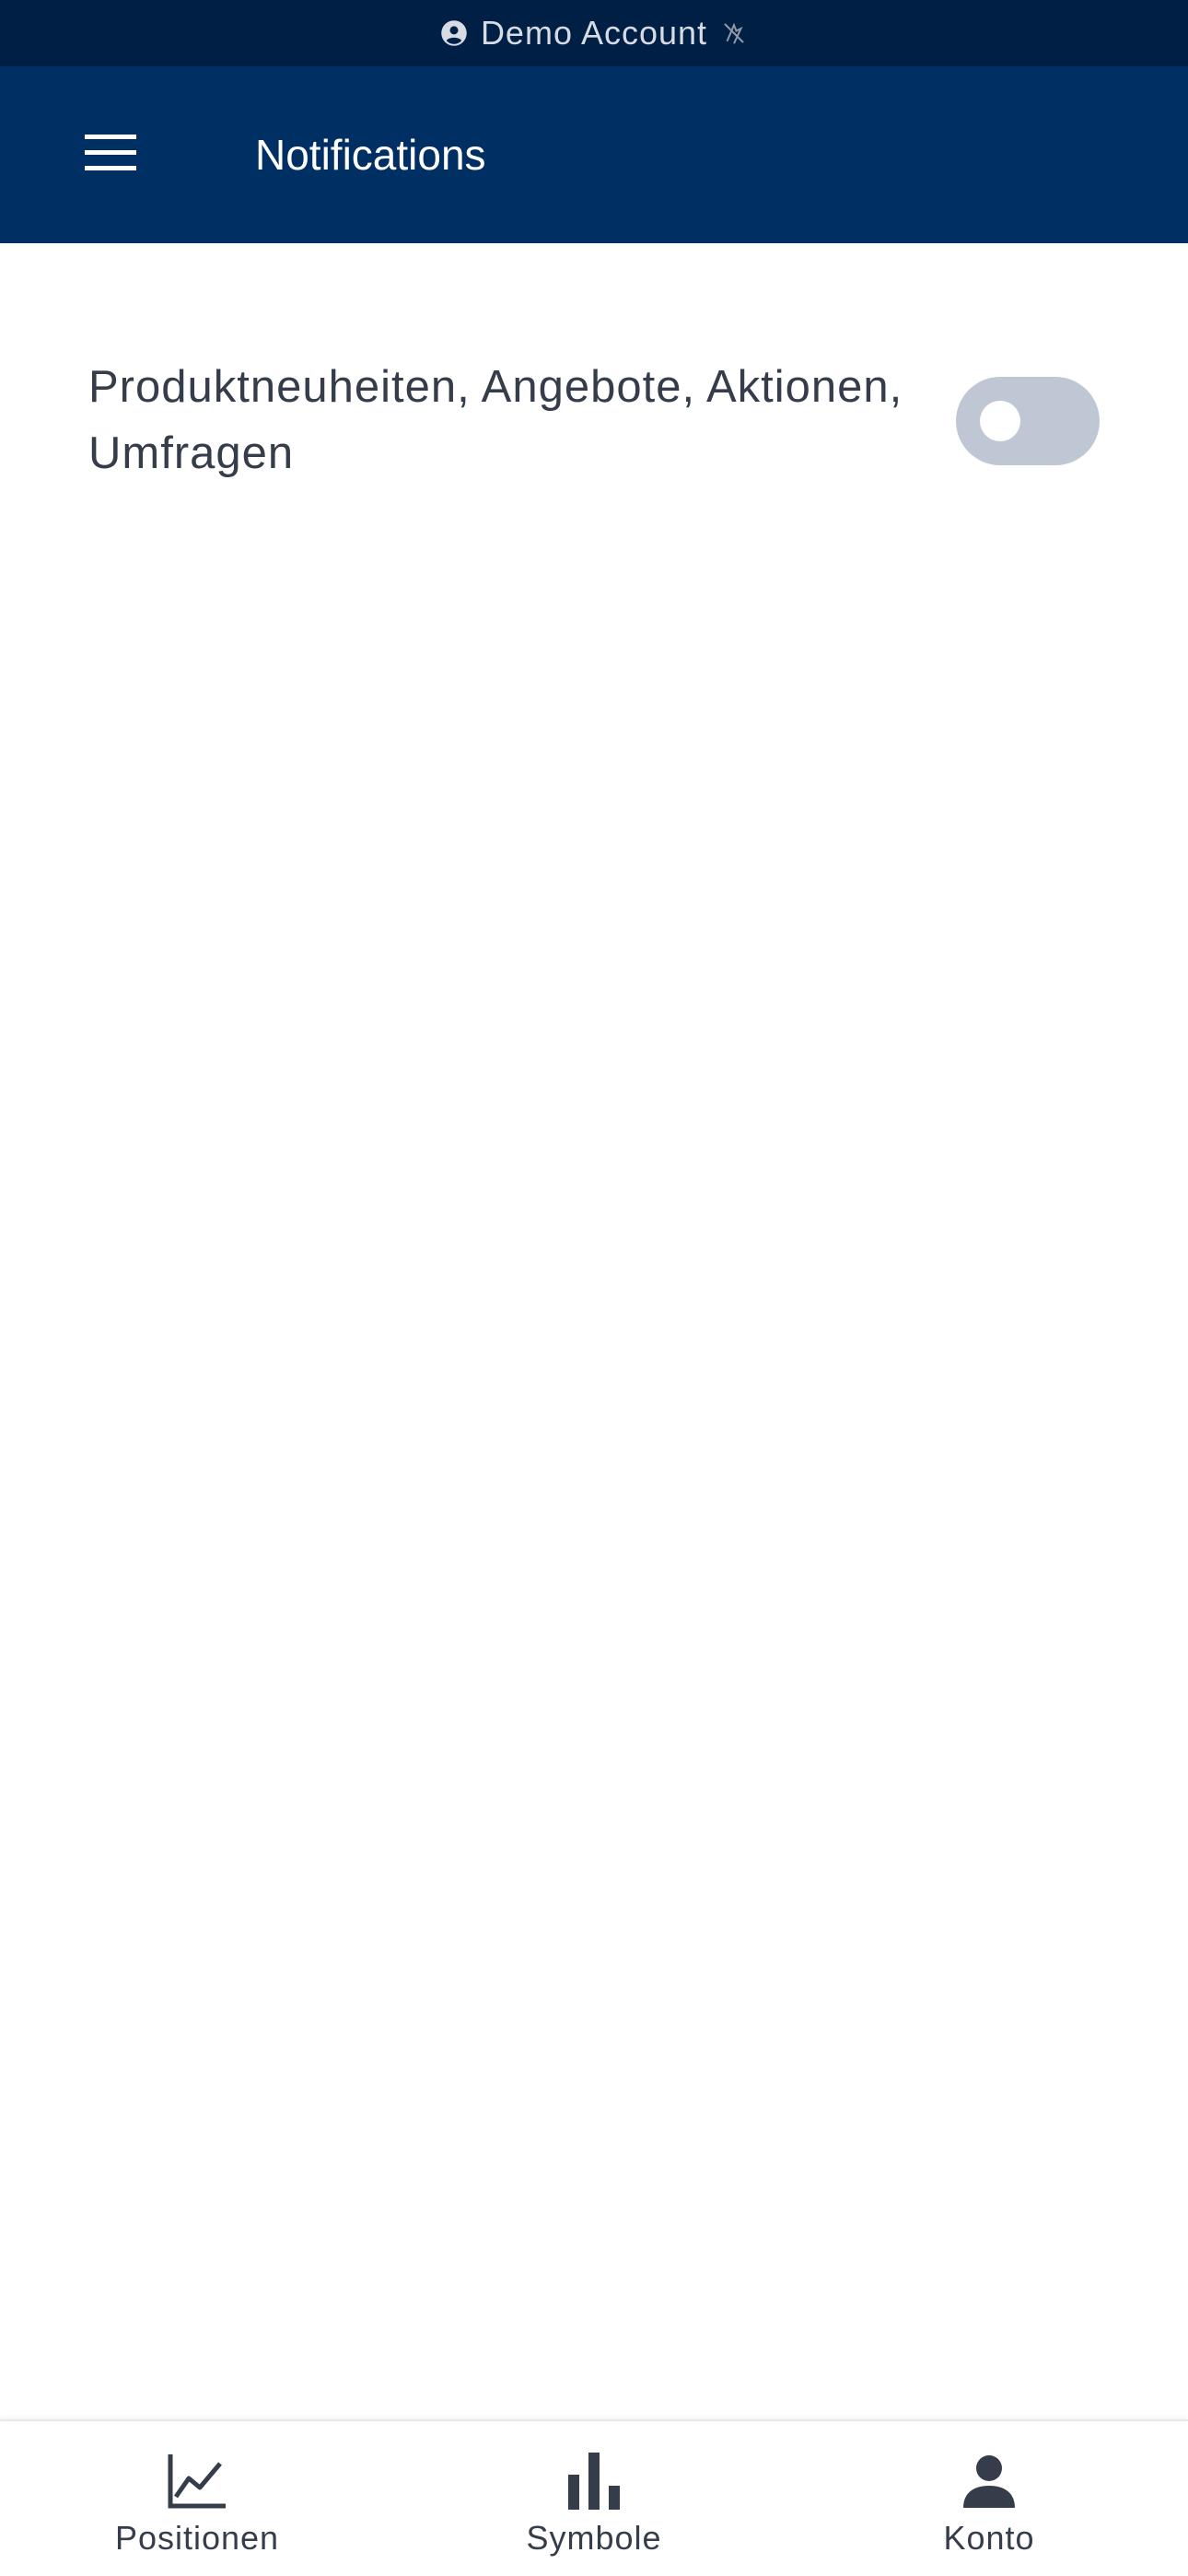  Describe the element at coordinates (594, 2481) in the screenshot. I see `bar-chart-icon` at that location.